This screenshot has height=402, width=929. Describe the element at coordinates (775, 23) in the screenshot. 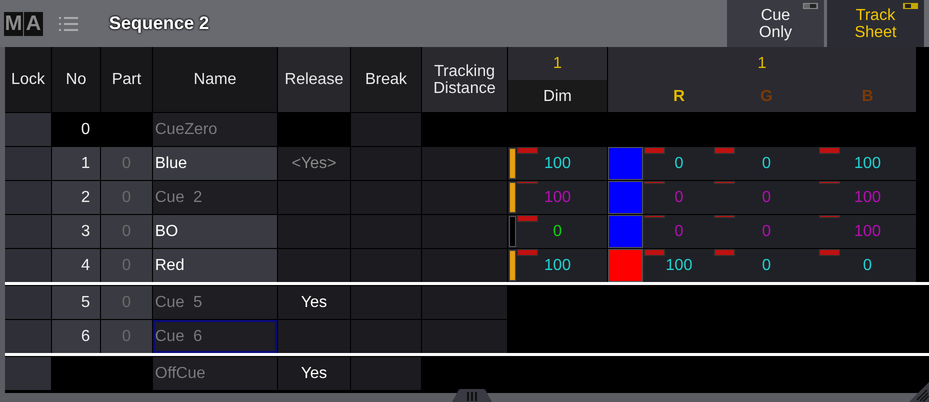

I see `mode-button: Cue Only` at that location.